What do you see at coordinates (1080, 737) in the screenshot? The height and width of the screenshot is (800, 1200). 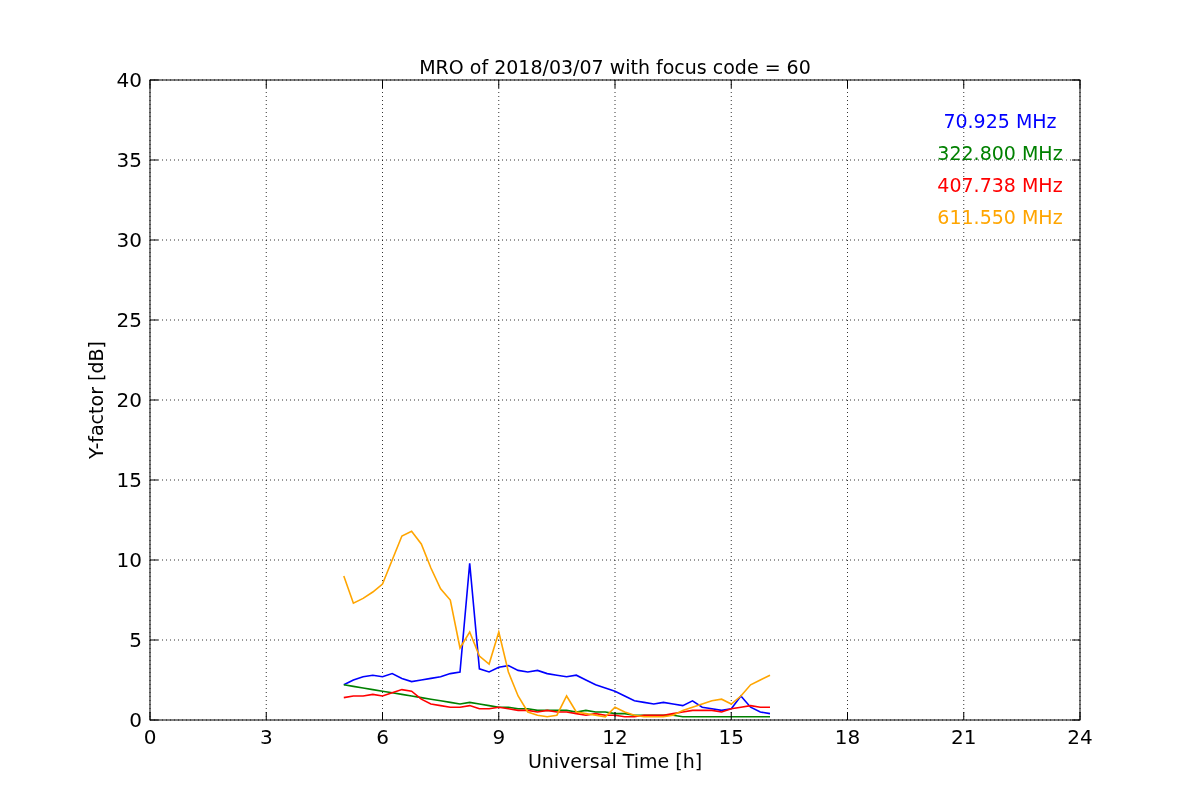 I see `tick-label: 24` at bounding box center [1080, 737].